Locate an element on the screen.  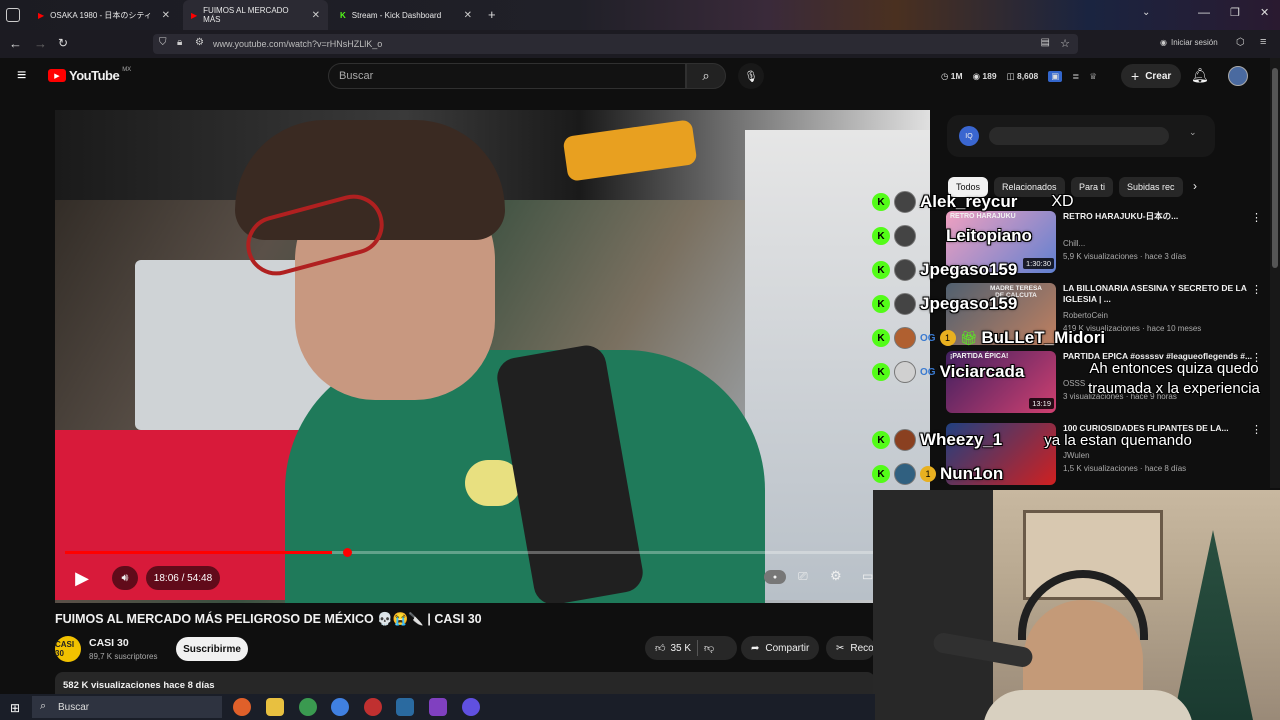
scrollbar-thumb is located at coordinates (1275, 168).